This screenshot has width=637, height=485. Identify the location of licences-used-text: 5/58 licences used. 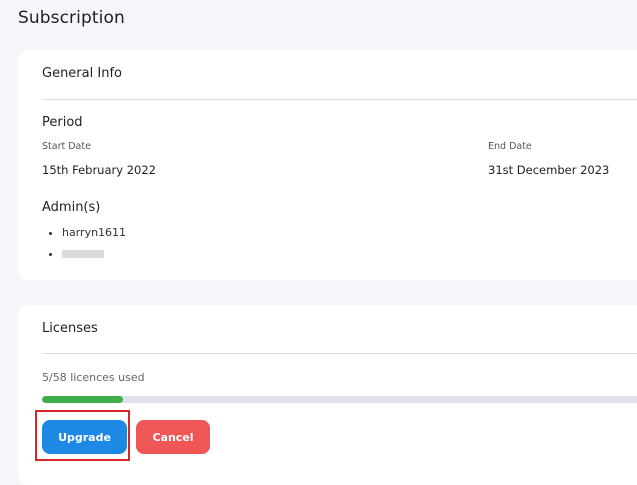
(93, 377).